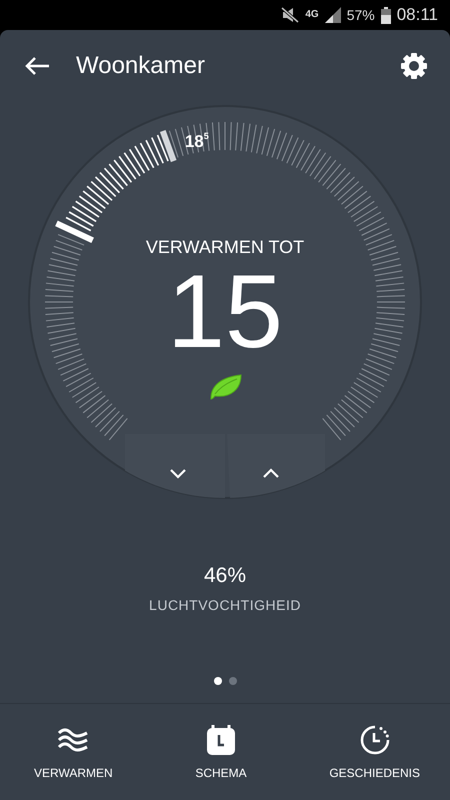  What do you see at coordinates (73, 752) in the screenshot?
I see `nav-tab: VERWARMEN` at bounding box center [73, 752].